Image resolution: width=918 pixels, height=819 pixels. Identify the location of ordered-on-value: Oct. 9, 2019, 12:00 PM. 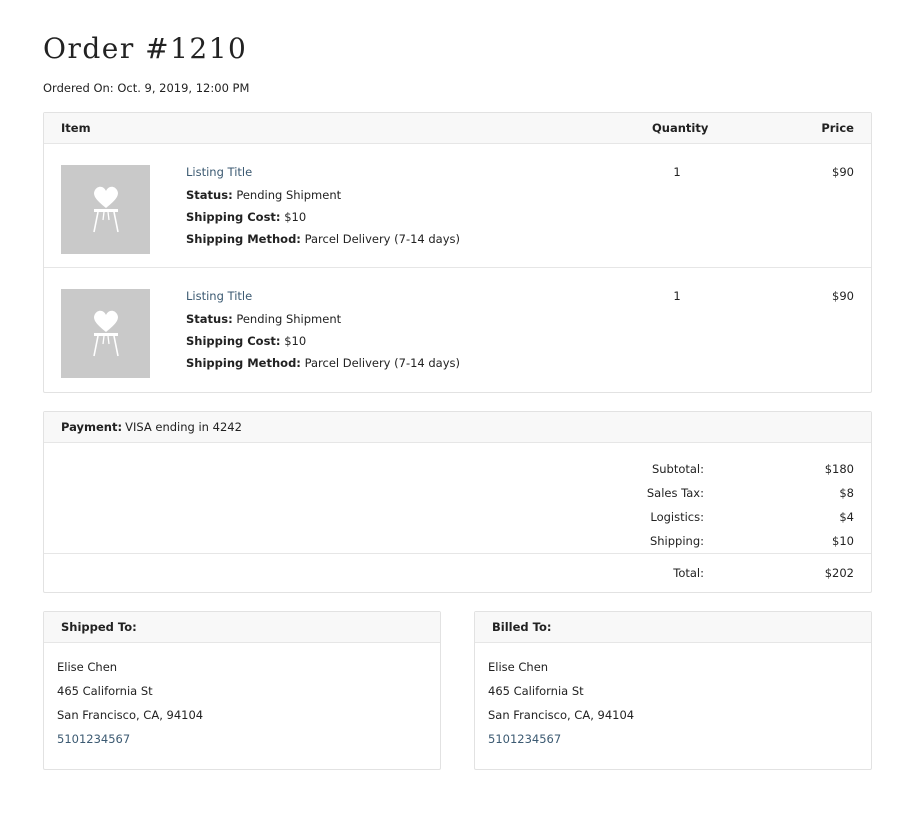
(183, 88).